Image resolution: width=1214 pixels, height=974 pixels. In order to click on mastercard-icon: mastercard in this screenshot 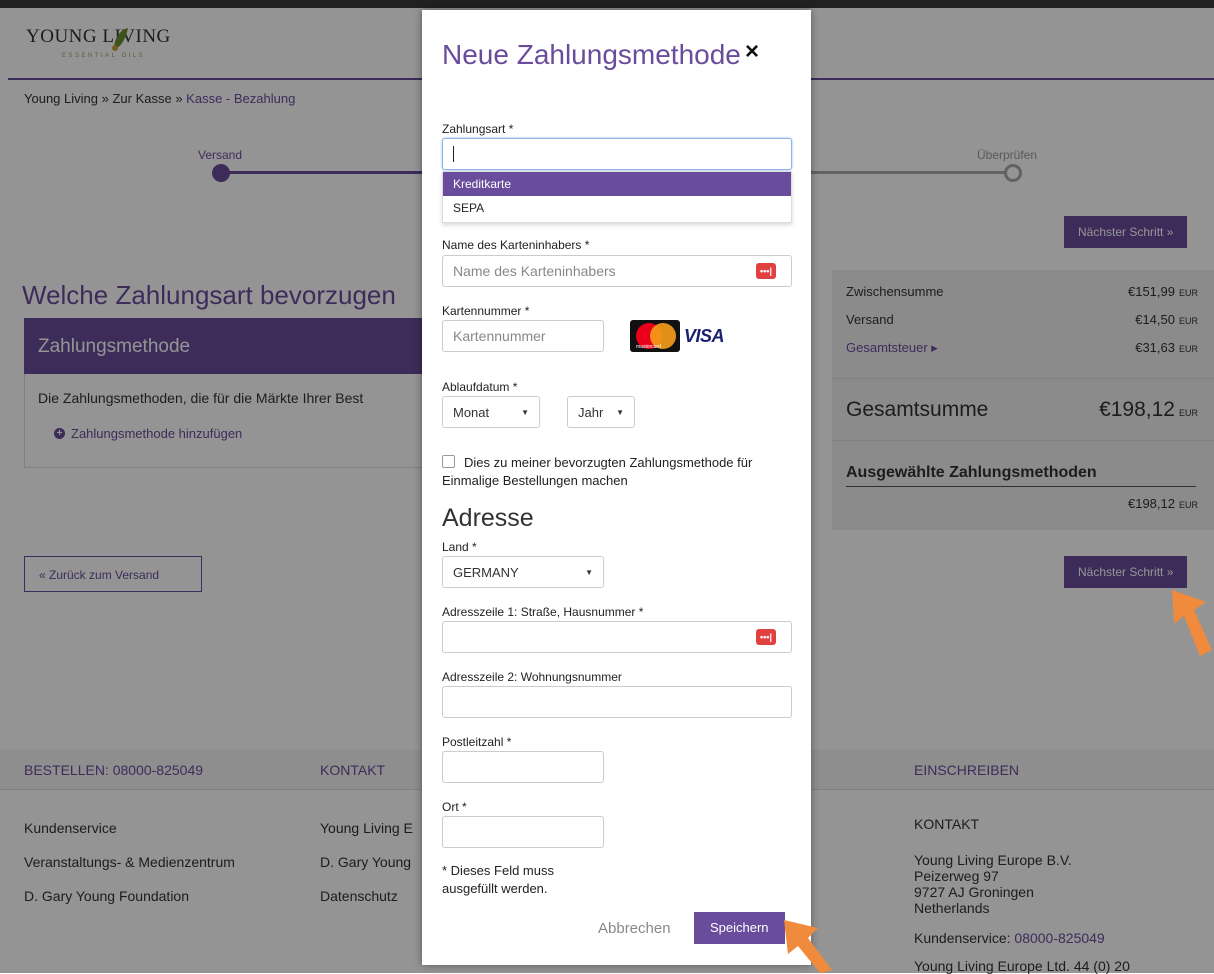, I will do `click(655, 336)`.